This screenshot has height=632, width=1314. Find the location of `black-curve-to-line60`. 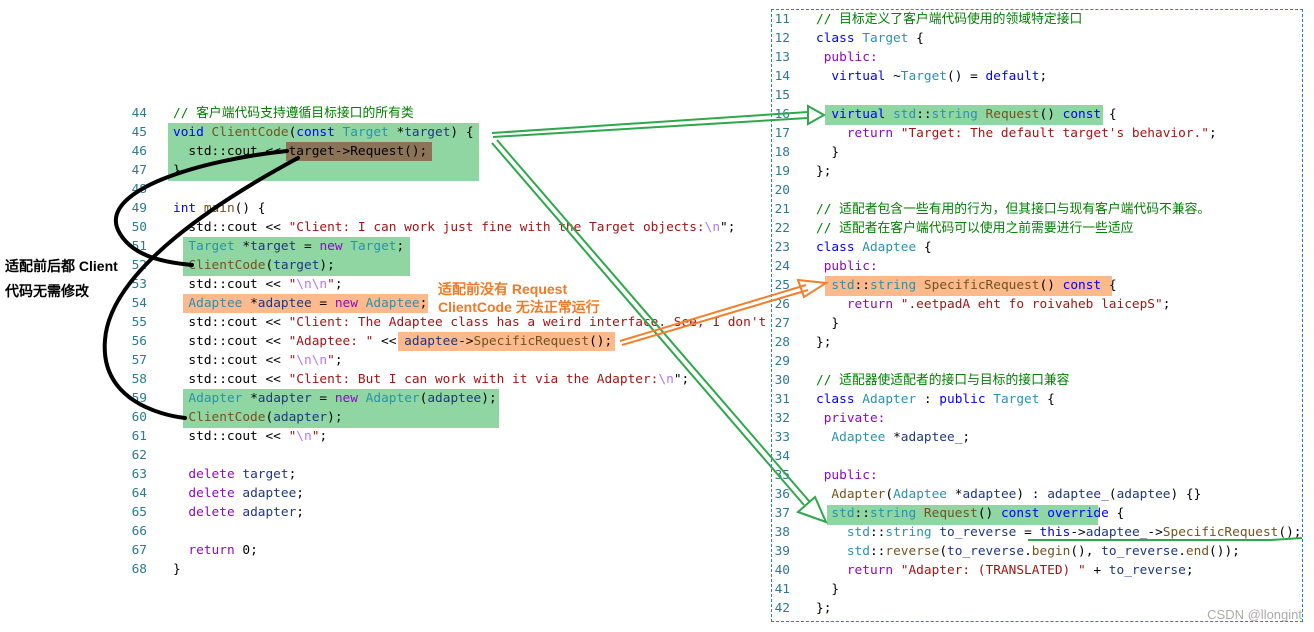

black-curve-to-line60 is located at coordinates (201, 288).